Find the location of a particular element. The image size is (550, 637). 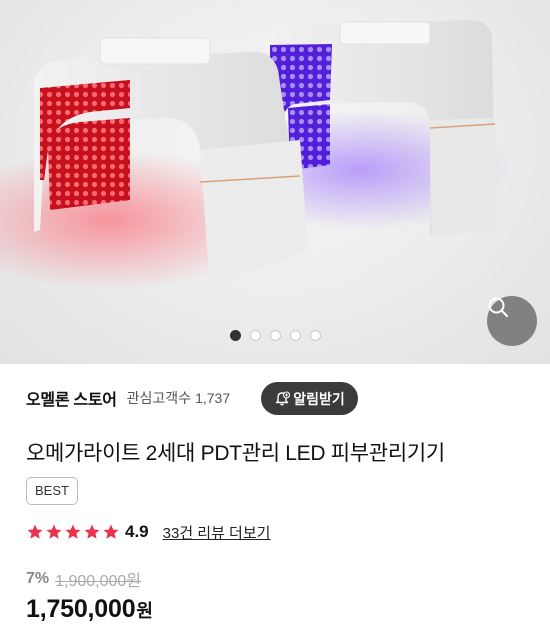

carousel-indicator is located at coordinates (275, 335).